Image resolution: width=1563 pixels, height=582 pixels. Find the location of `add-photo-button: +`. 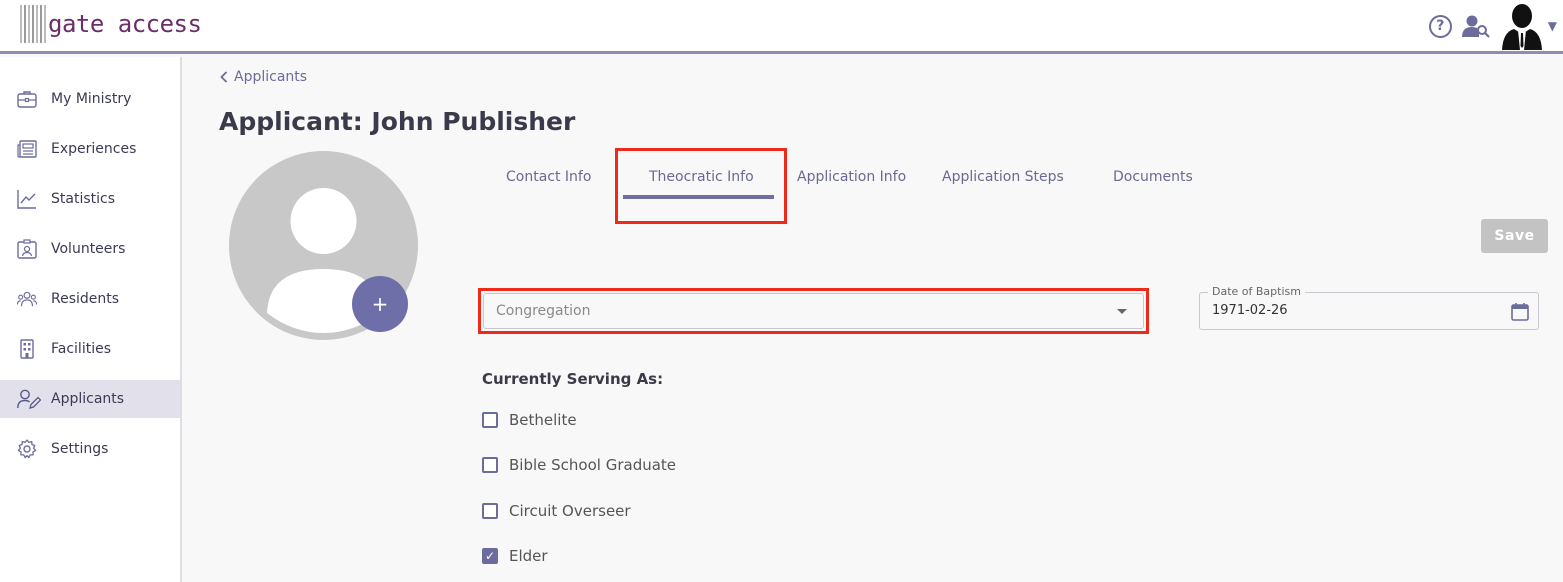

add-photo-button: + is located at coordinates (380, 304).